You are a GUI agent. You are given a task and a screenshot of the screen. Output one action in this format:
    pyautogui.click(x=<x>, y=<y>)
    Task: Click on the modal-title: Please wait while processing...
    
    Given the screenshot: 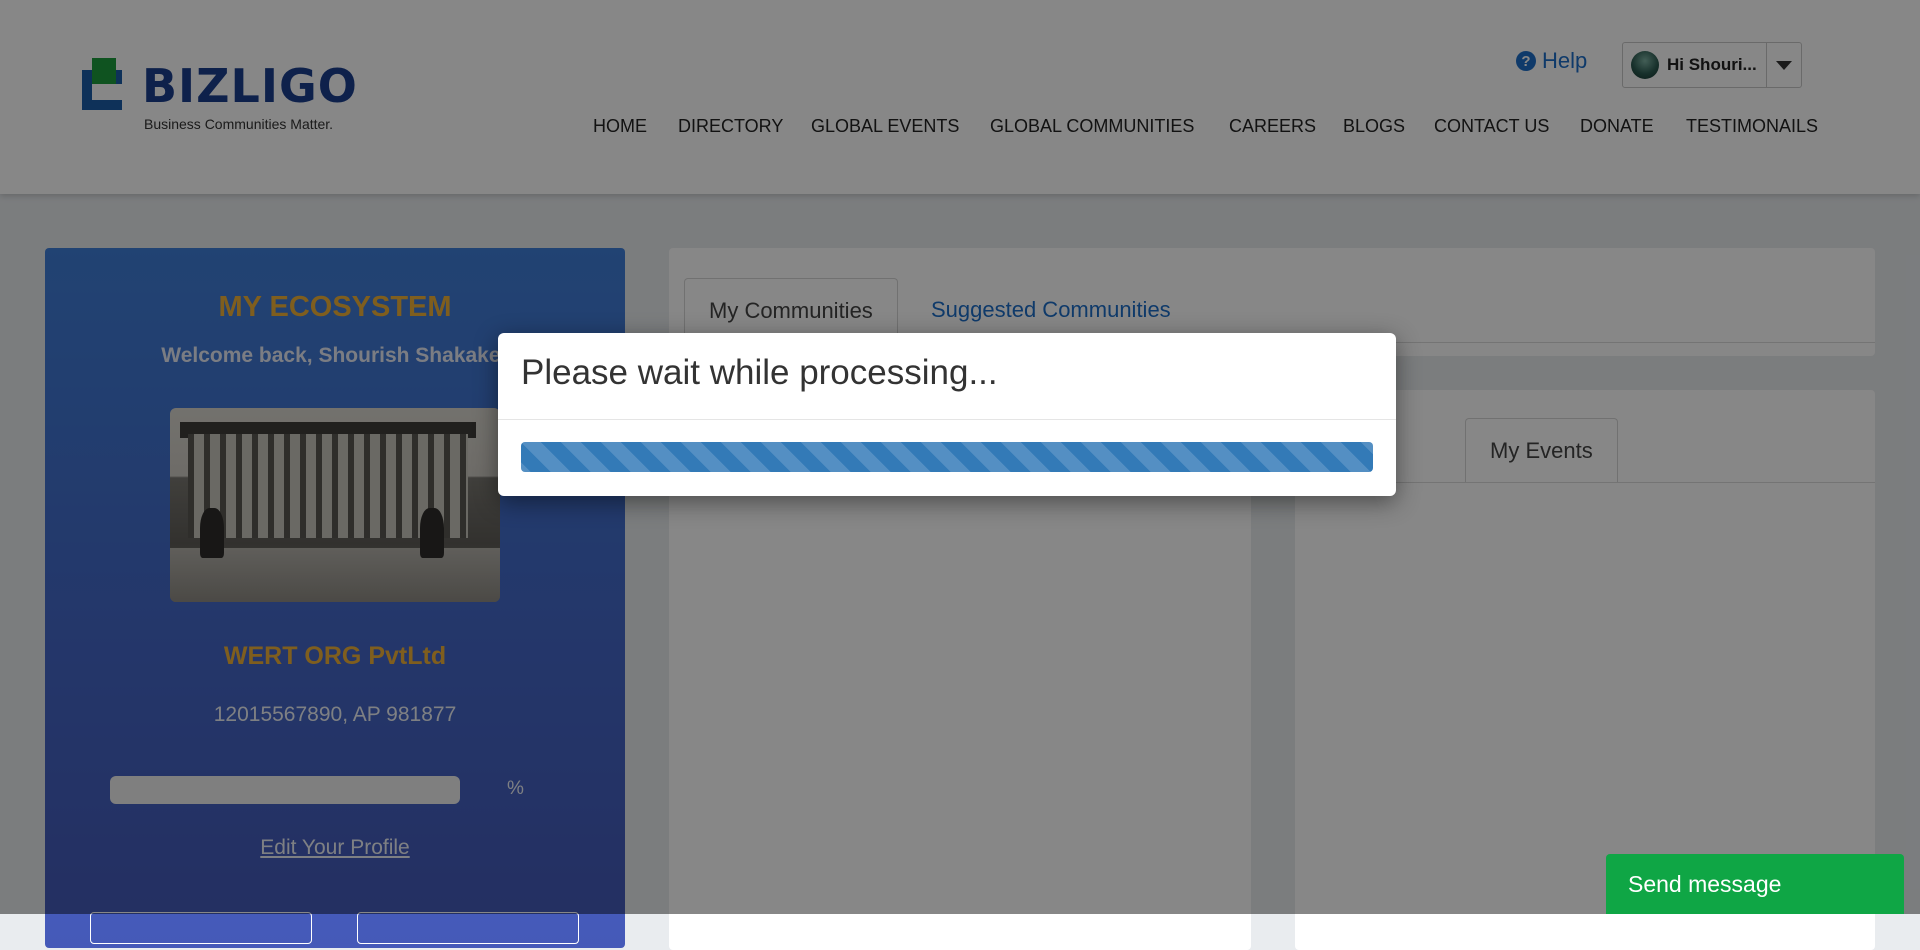 What is the action you would take?
    pyautogui.click(x=759, y=372)
    